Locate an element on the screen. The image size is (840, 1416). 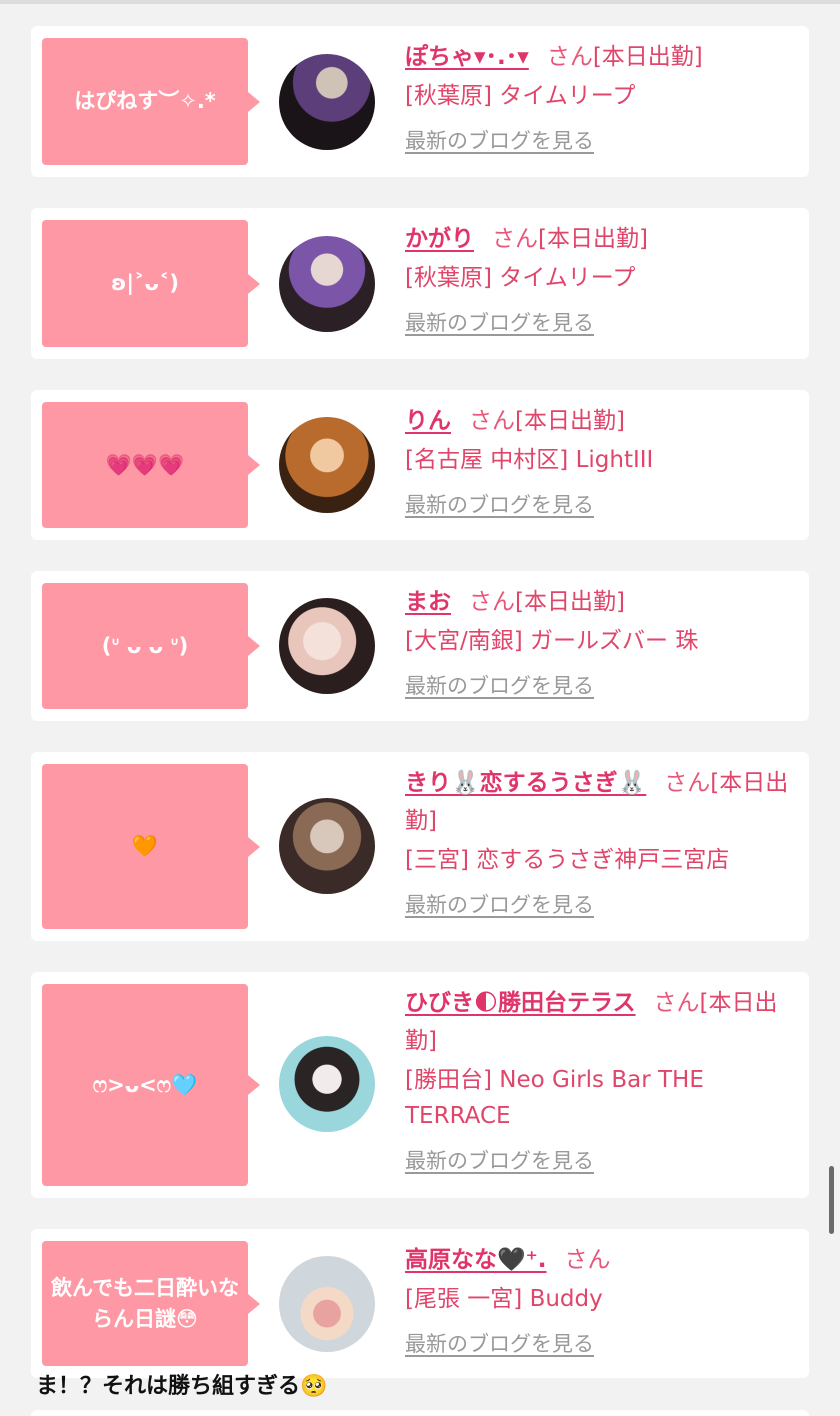
girl-name-link: まお is located at coordinates (428, 602).